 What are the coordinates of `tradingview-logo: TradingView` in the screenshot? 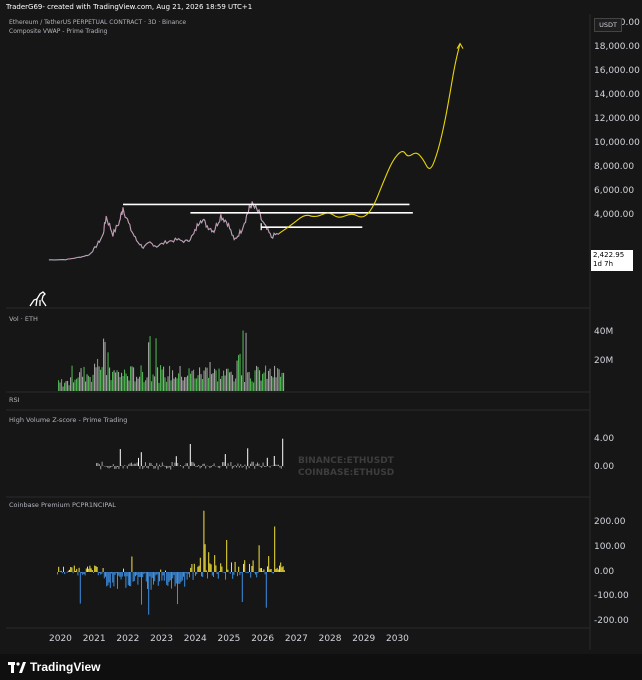 It's located at (54, 667).